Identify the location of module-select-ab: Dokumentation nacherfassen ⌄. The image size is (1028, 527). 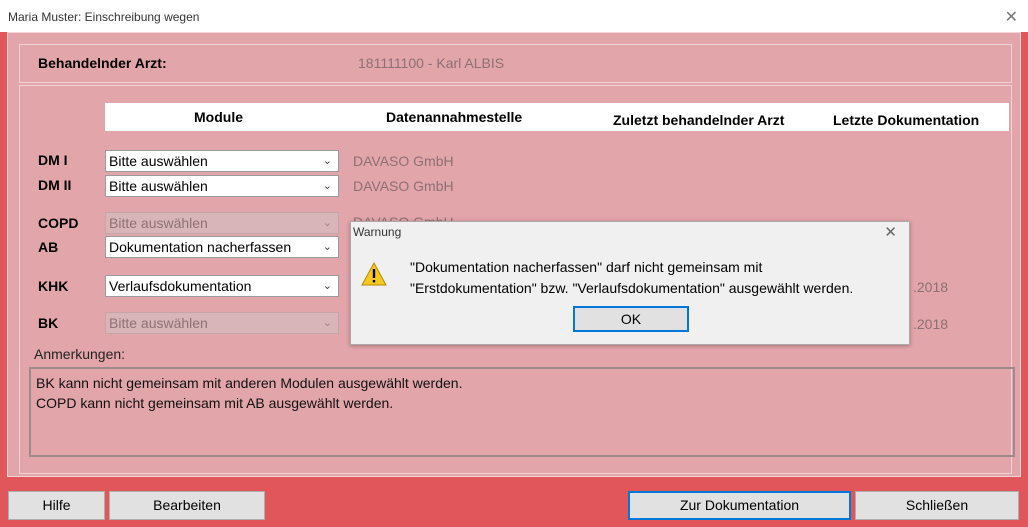
(222, 247).